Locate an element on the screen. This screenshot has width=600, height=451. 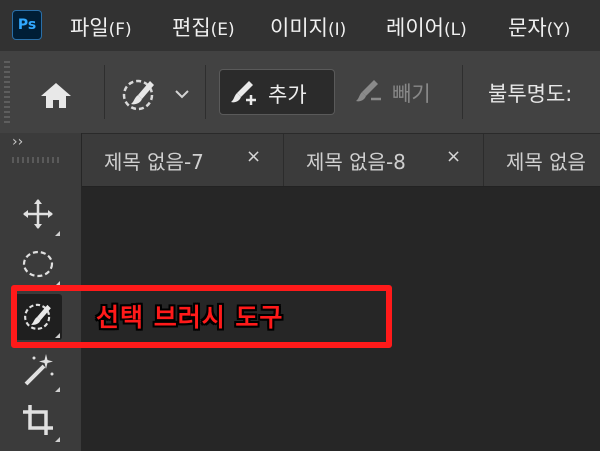
app-logo: Ps is located at coordinates (27, 25).